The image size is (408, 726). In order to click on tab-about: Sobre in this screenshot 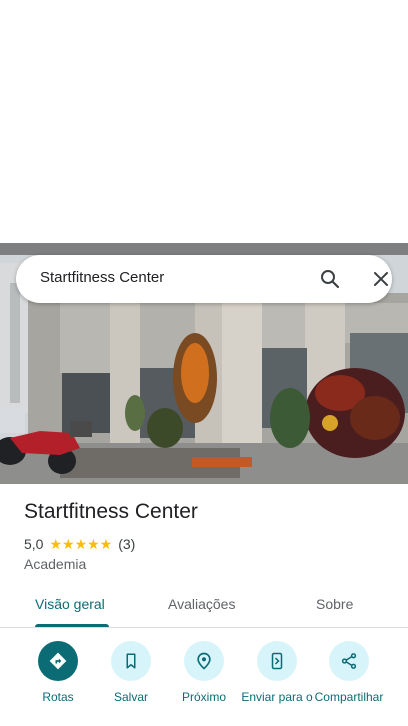, I will do `click(334, 604)`.